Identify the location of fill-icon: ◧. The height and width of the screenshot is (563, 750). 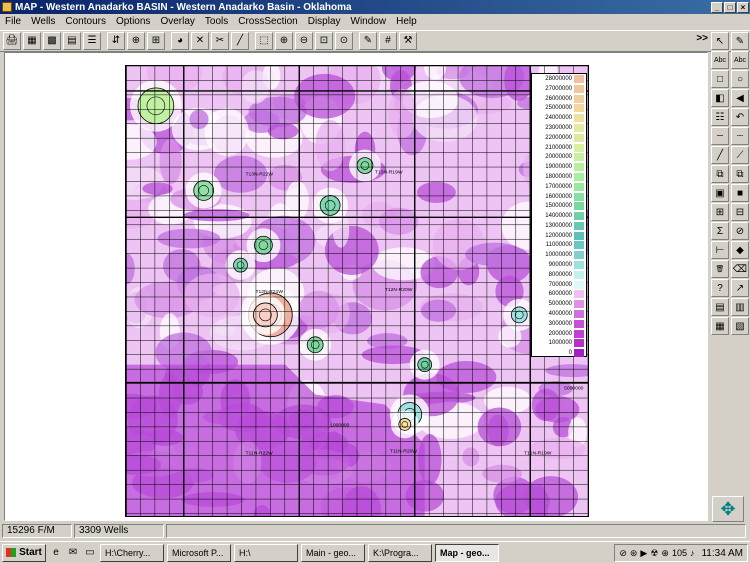
(720, 98).